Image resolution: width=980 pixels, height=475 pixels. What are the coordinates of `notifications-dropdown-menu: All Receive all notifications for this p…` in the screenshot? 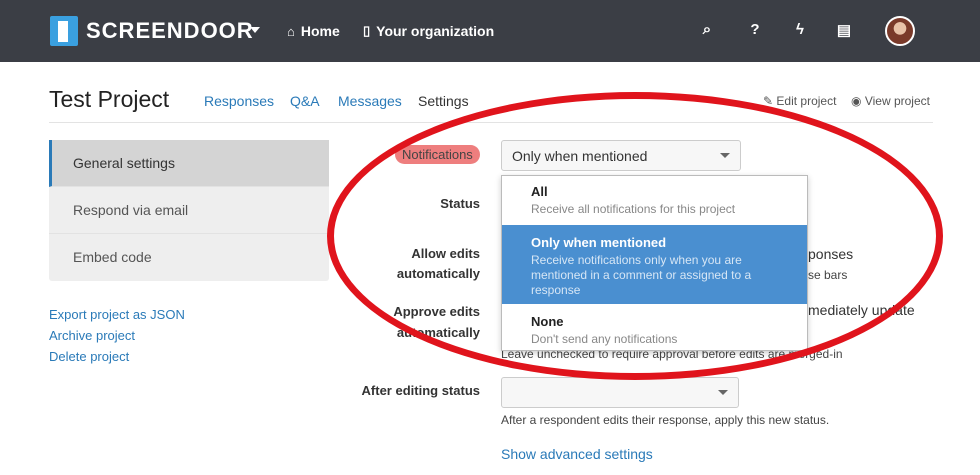 It's located at (654, 263).